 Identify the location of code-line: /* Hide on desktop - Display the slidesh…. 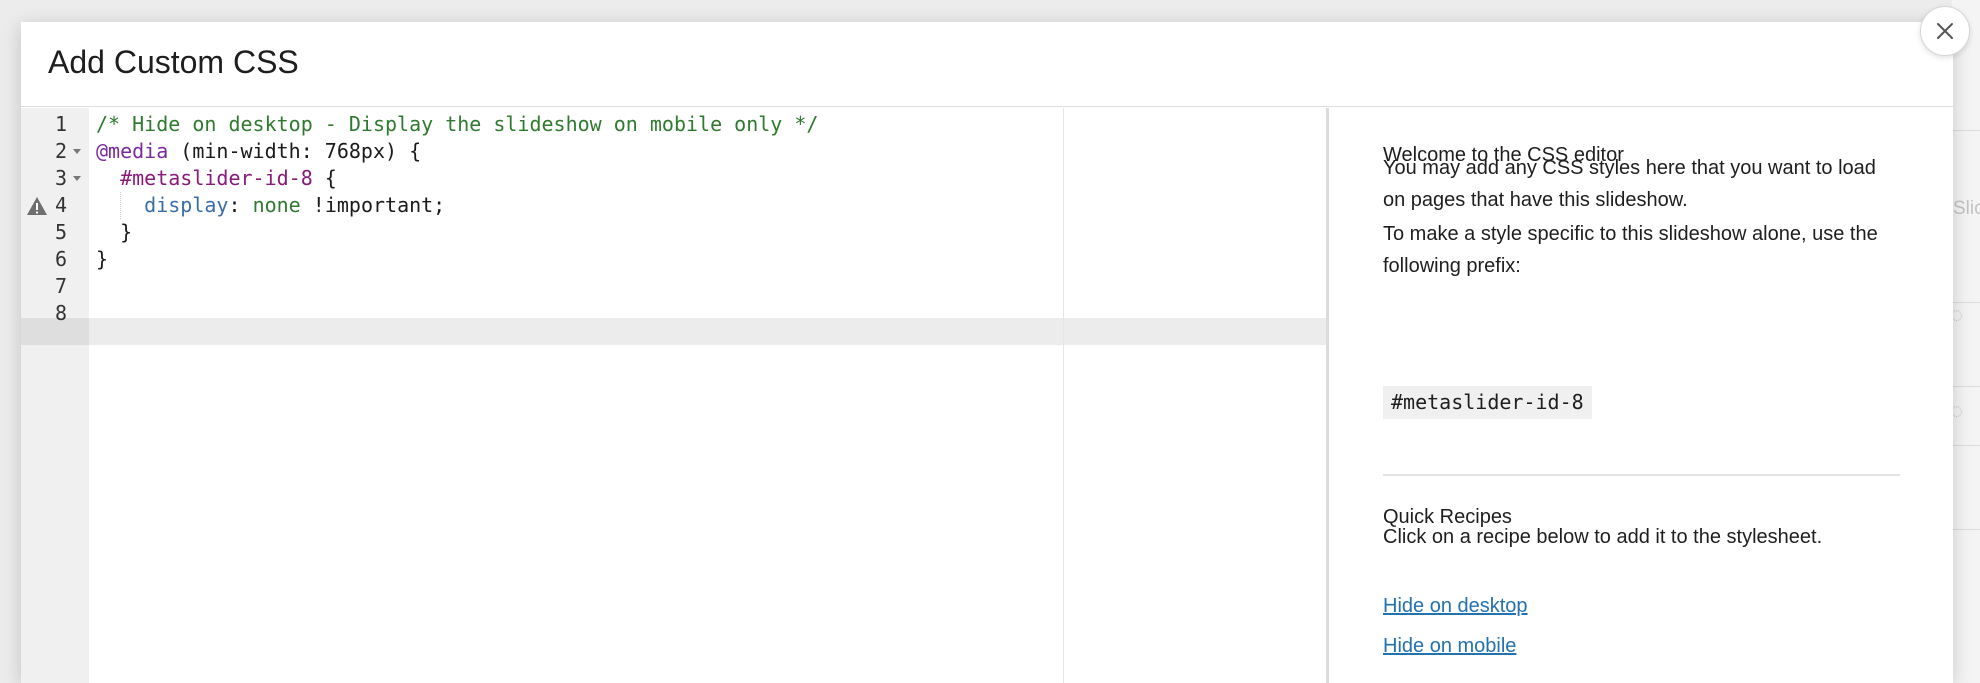
(457, 124).